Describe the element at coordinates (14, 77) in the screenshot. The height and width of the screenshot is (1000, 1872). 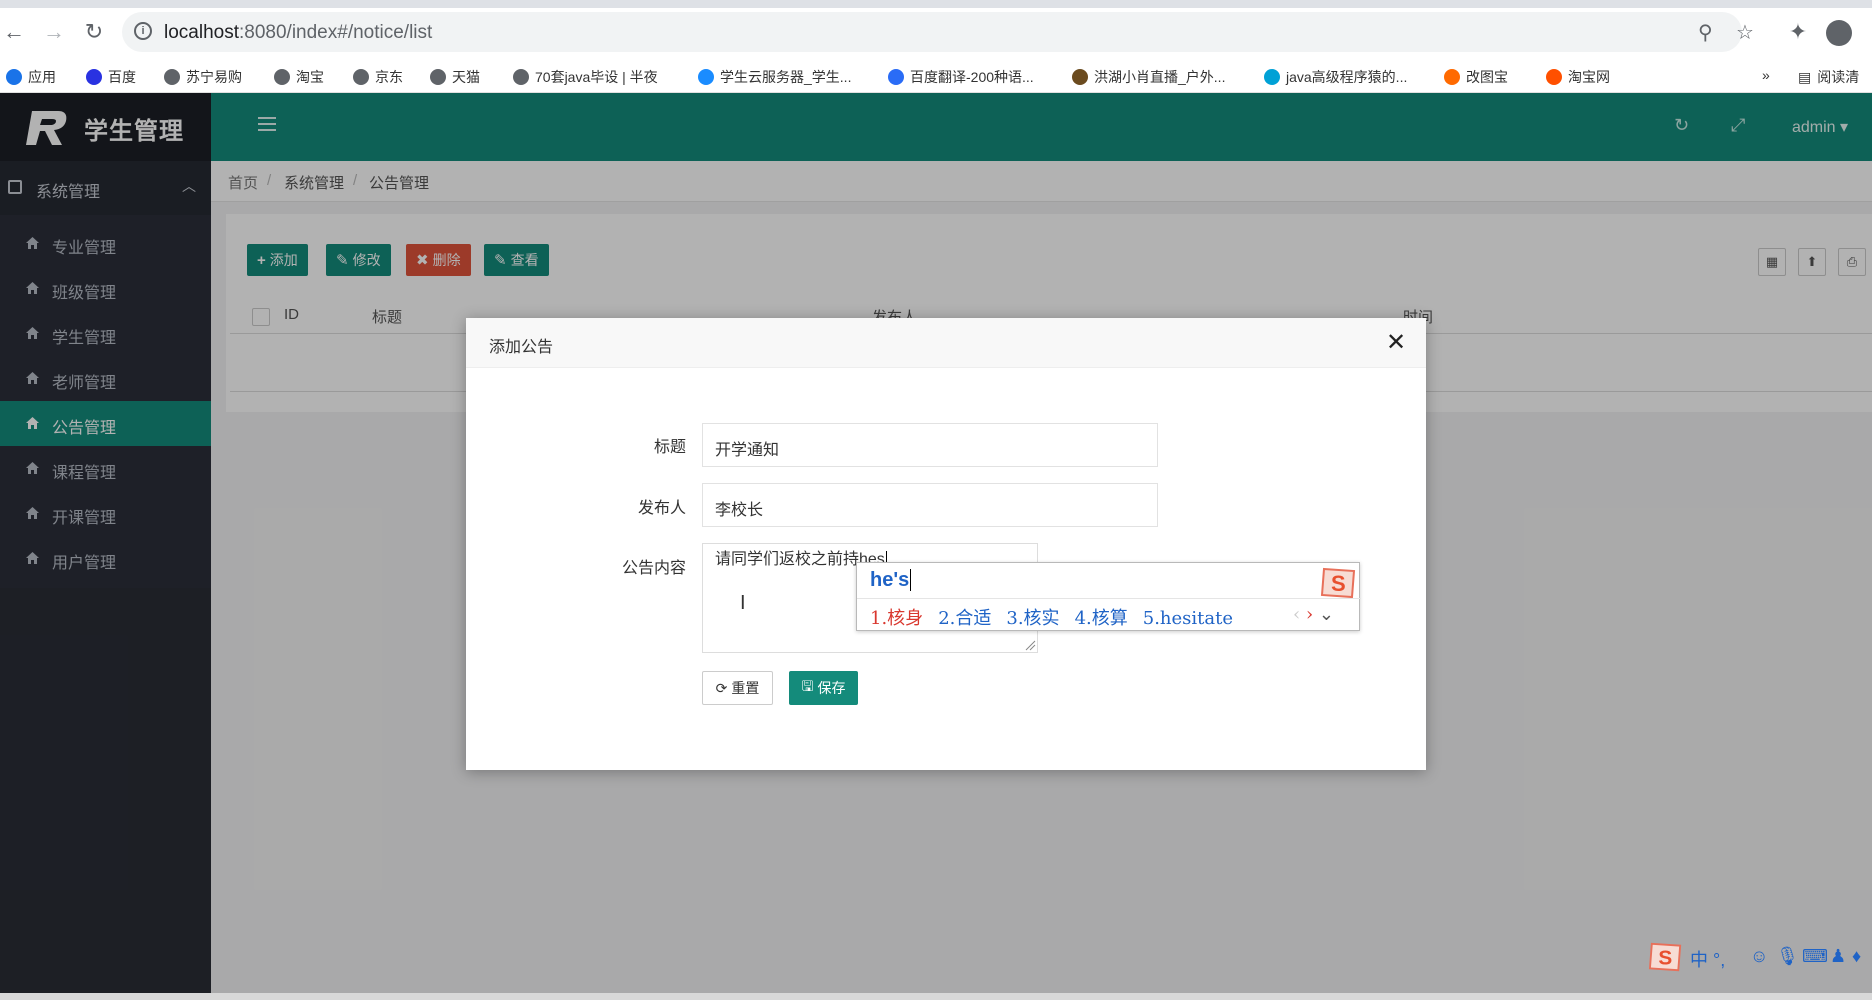
I see `apps-grid-icon` at that location.